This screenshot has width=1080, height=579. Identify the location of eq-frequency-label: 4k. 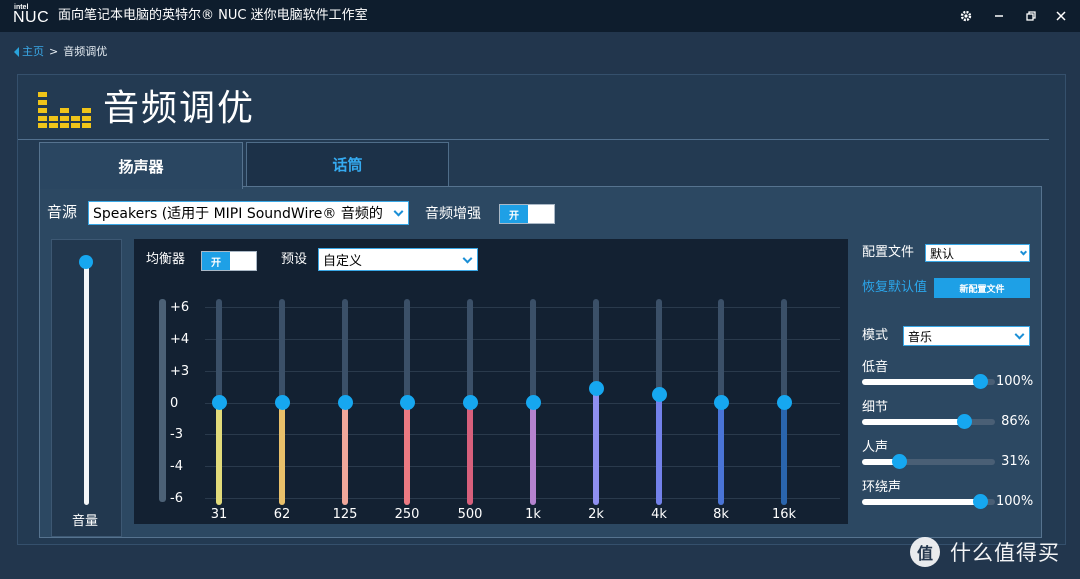
(659, 514).